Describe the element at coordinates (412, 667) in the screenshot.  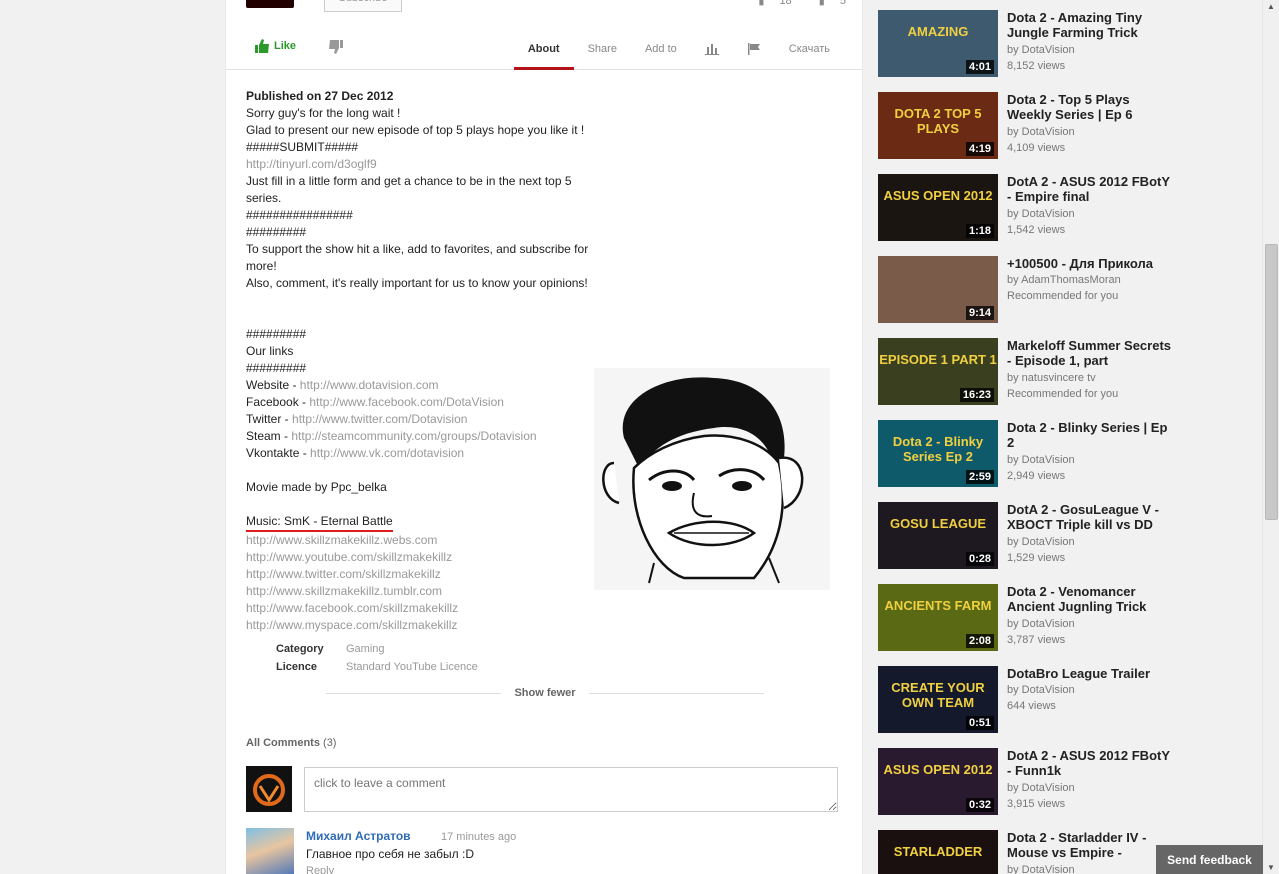
I see `licence-value: Standard YouTube Licence` at that location.